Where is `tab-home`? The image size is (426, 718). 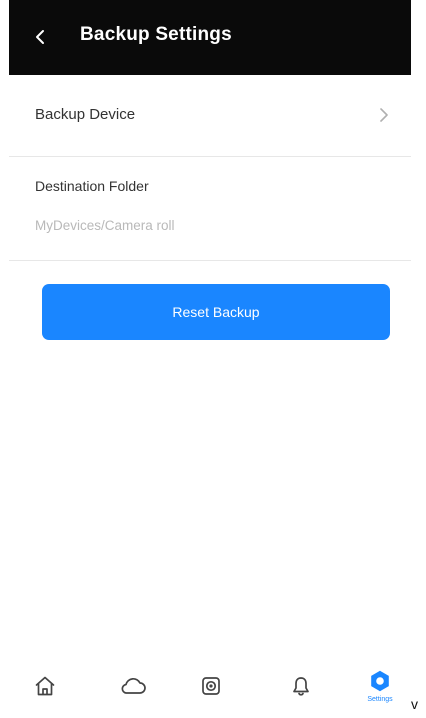
tab-home is located at coordinates (45, 685).